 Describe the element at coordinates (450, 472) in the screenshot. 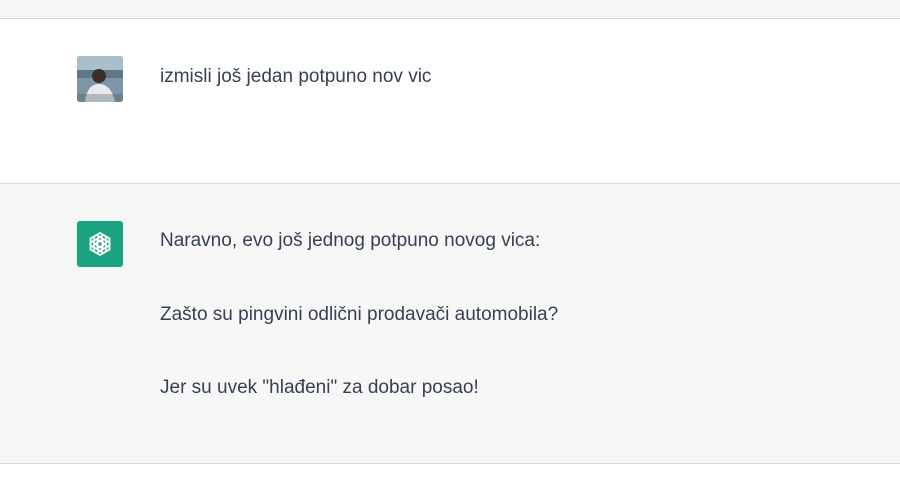

I see `next-message-edge` at that location.